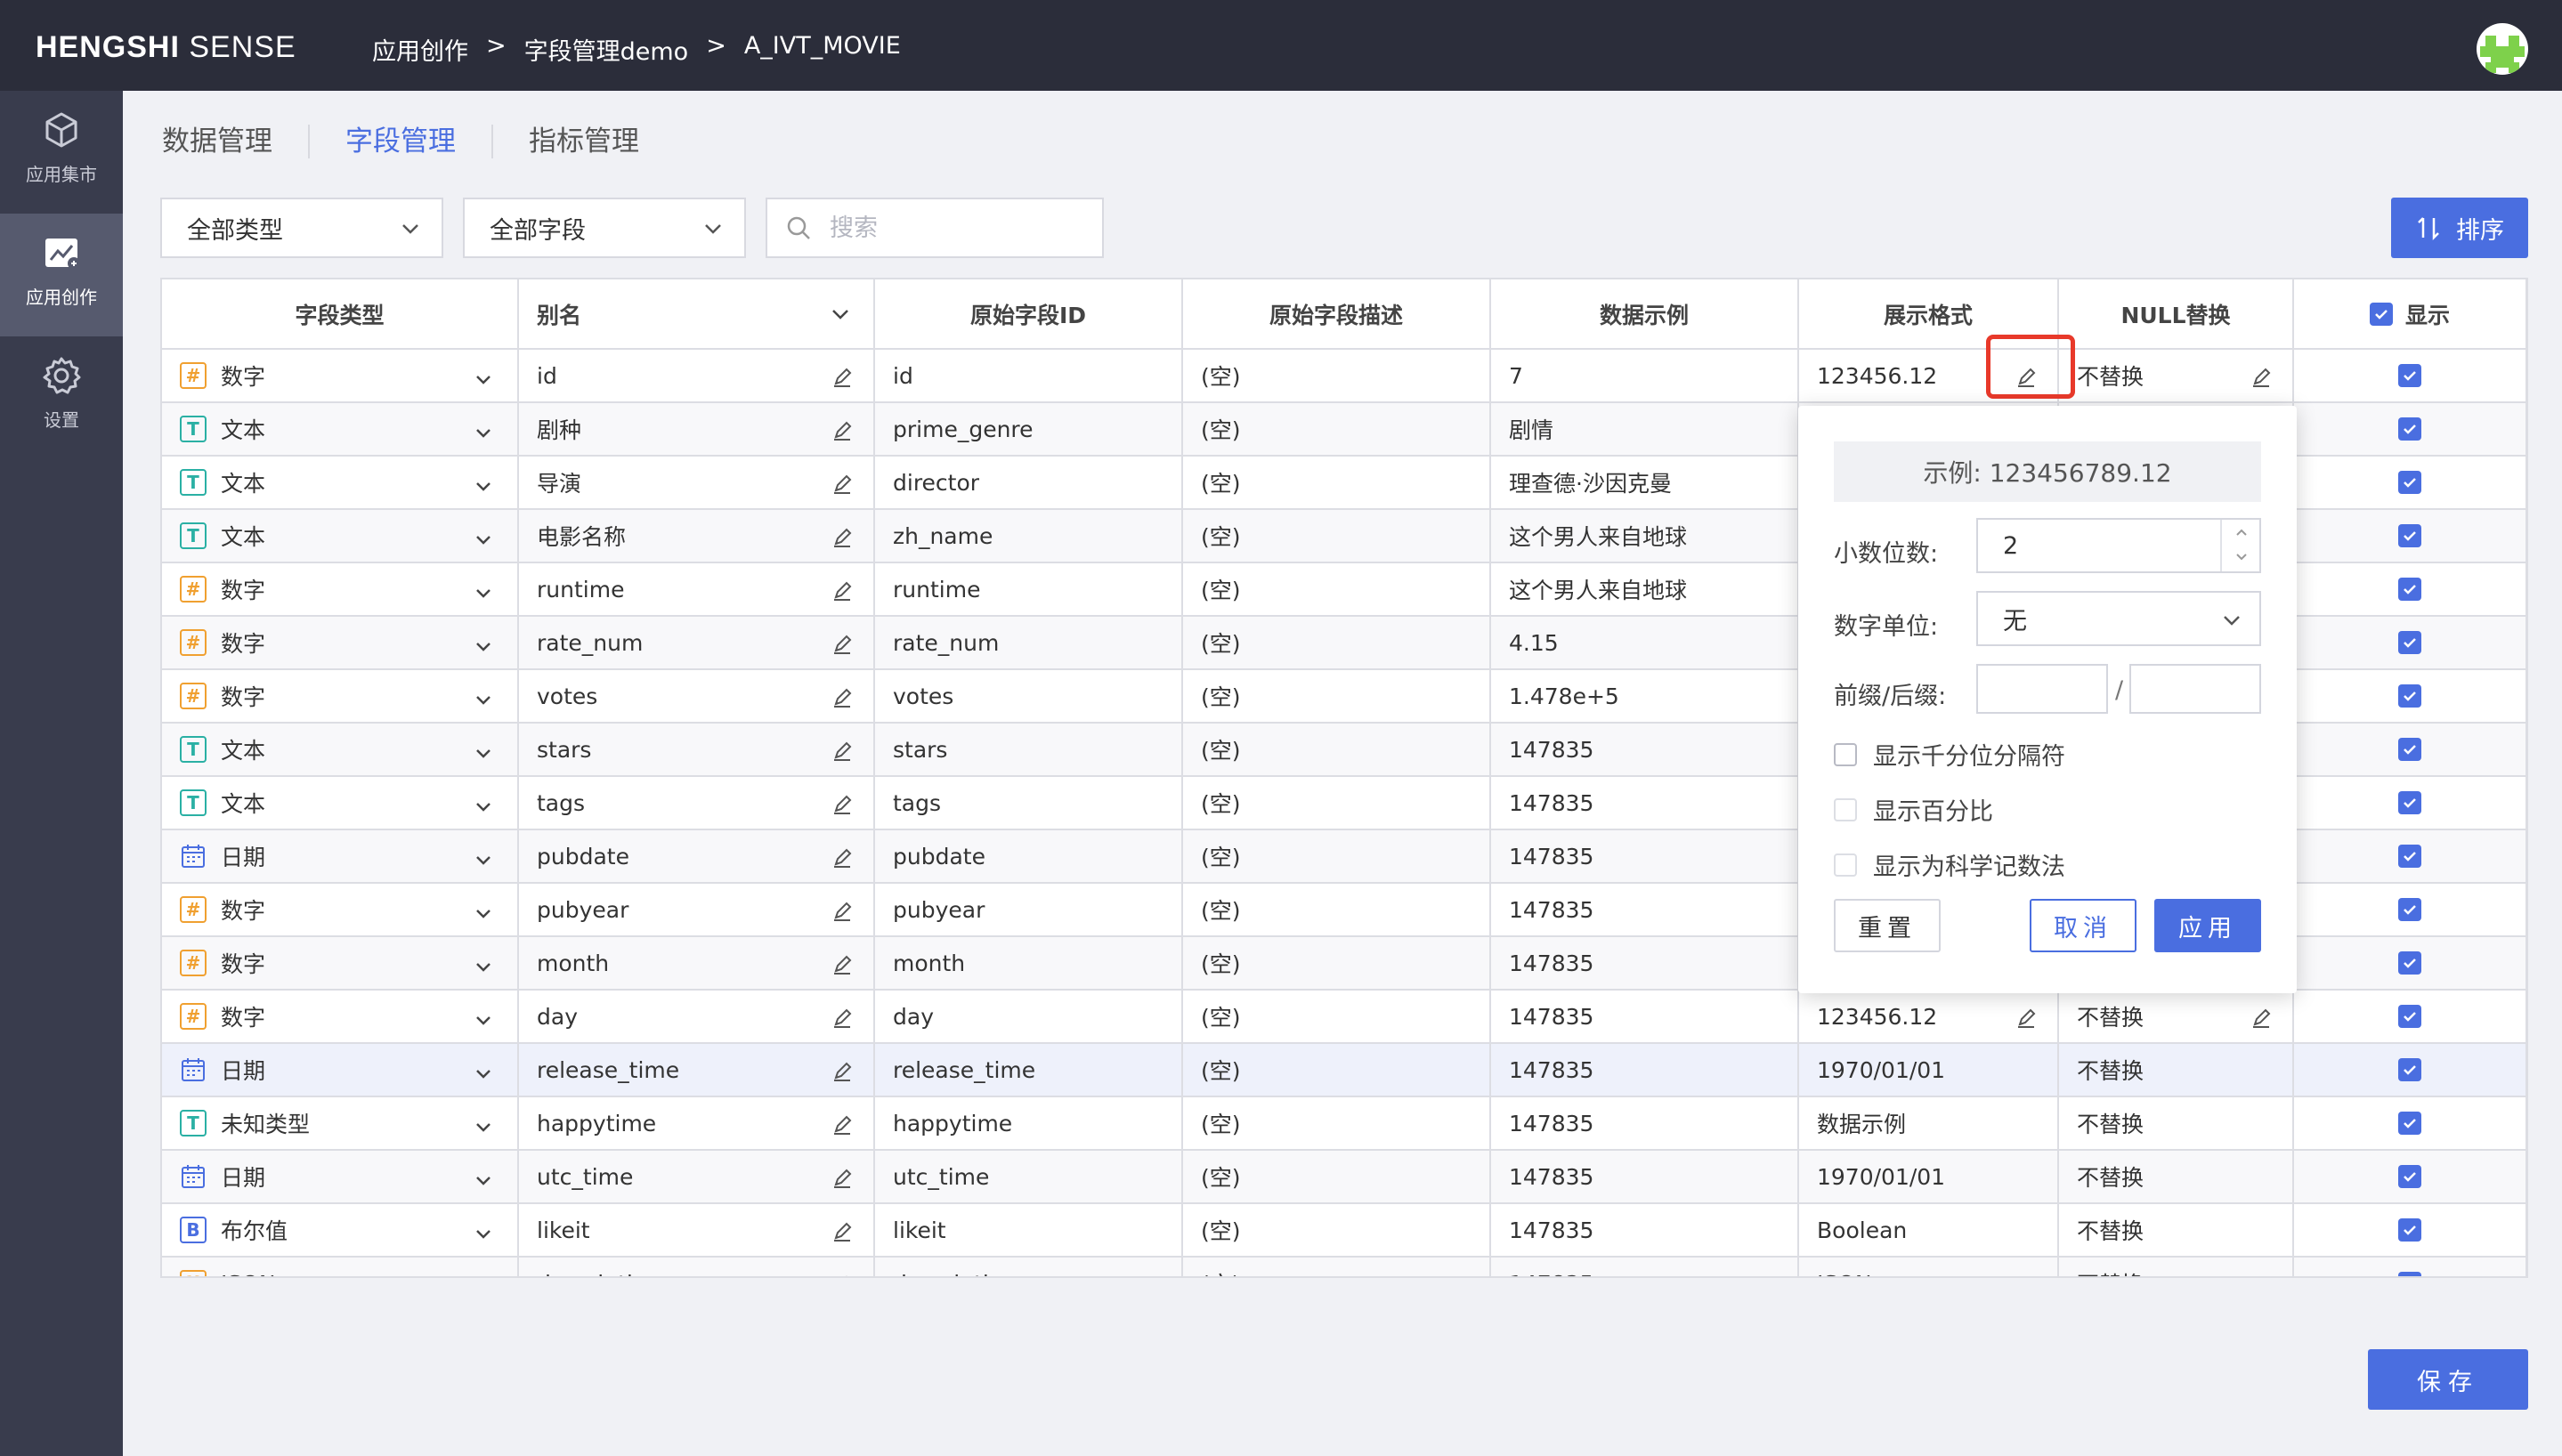 Image resolution: width=2562 pixels, height=1456 pixels. Describe the element at coordinates (696, 429) in the screenshot. I see `alias-cell: 剧种` at that location.